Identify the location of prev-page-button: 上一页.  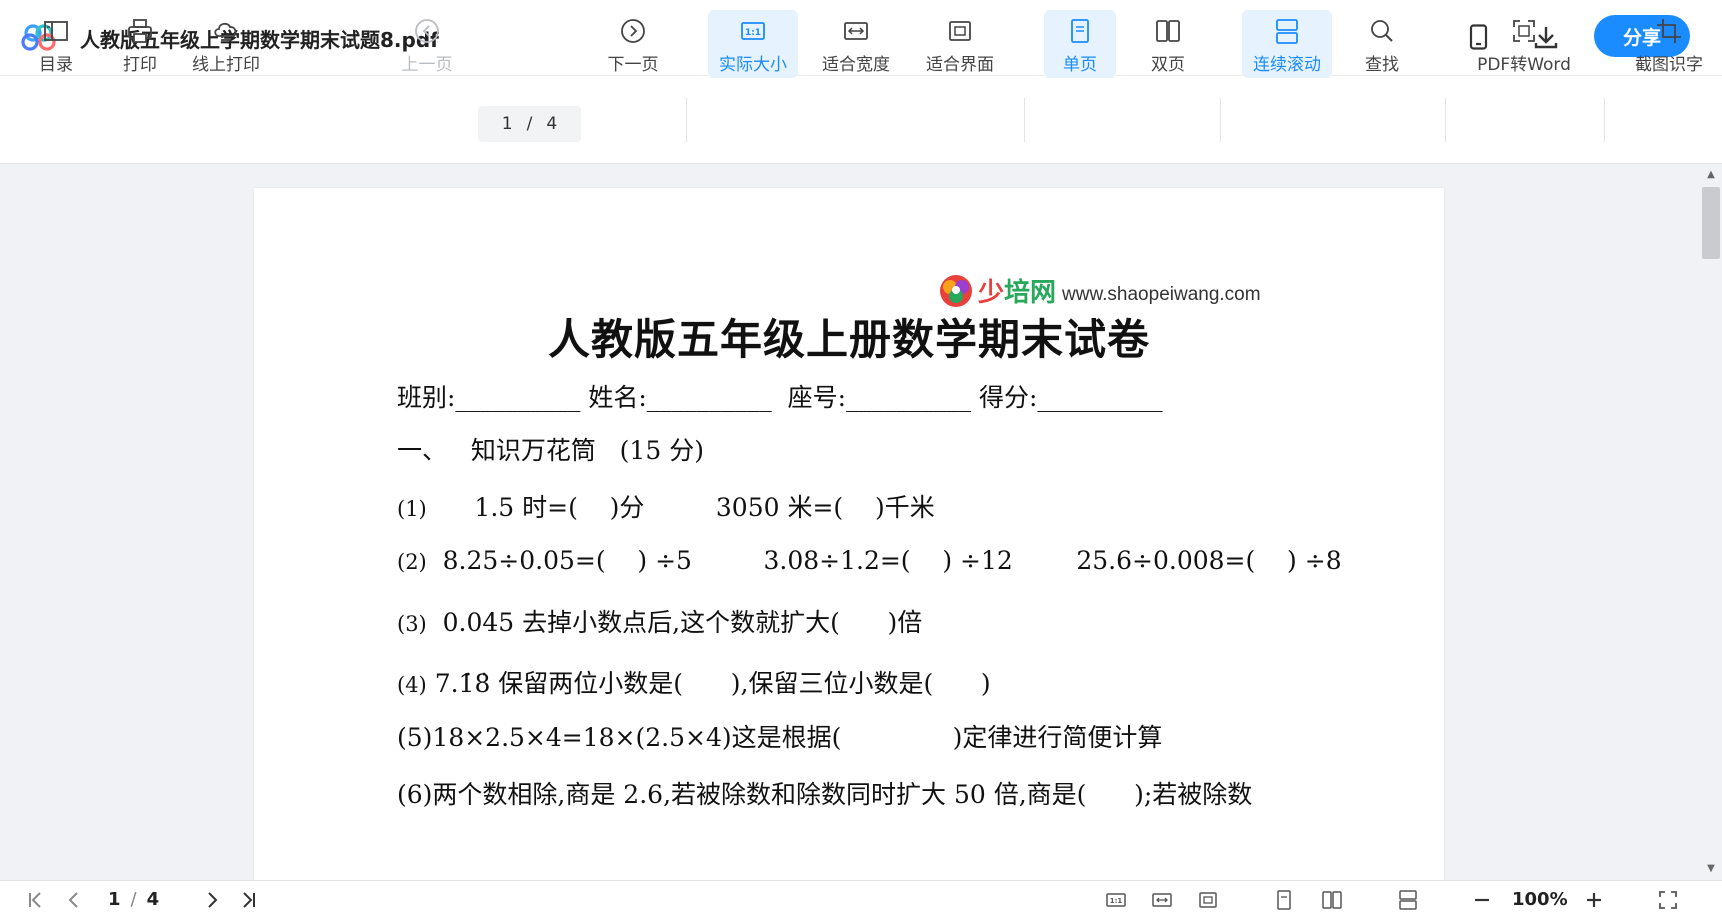
(427, 44).